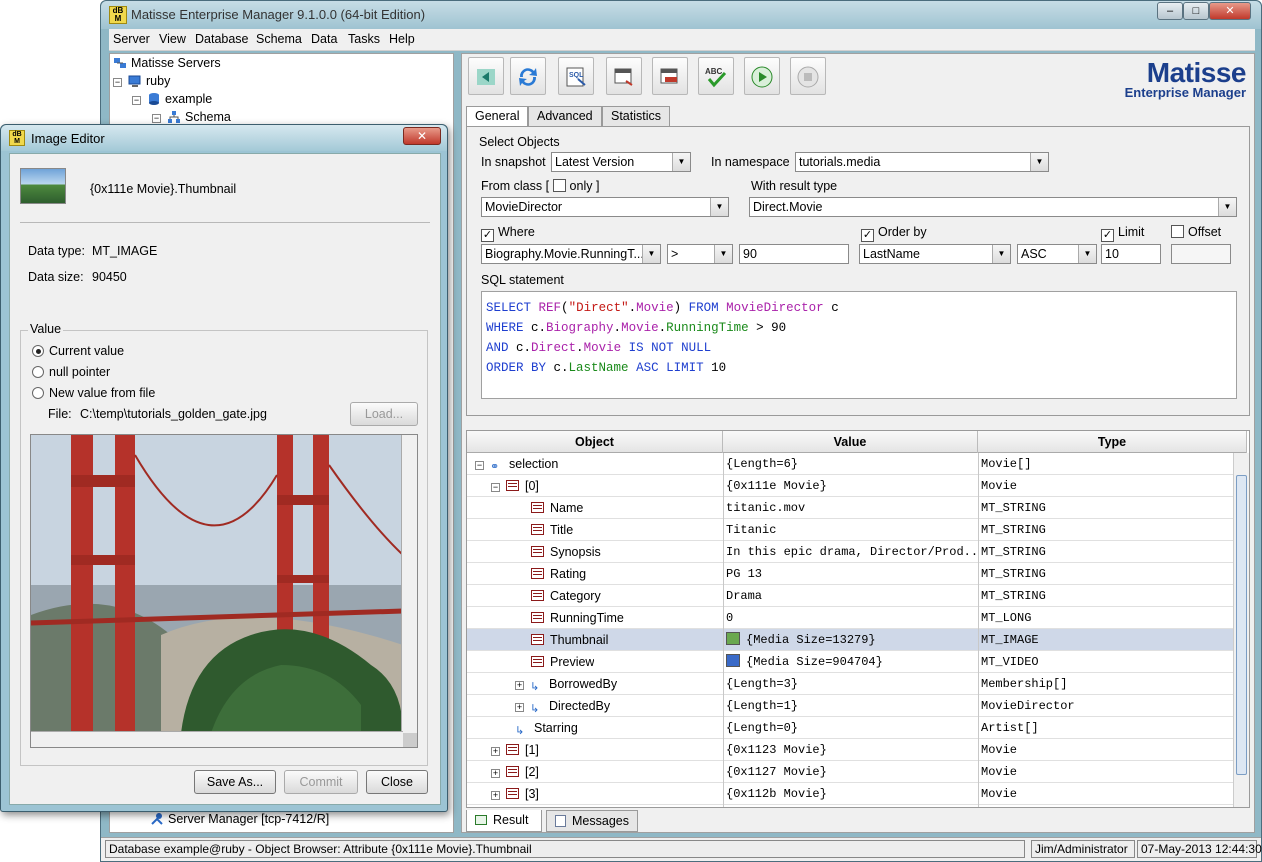  I want to click on from-class-select: MovieDirector ▼, so click(605, 207).